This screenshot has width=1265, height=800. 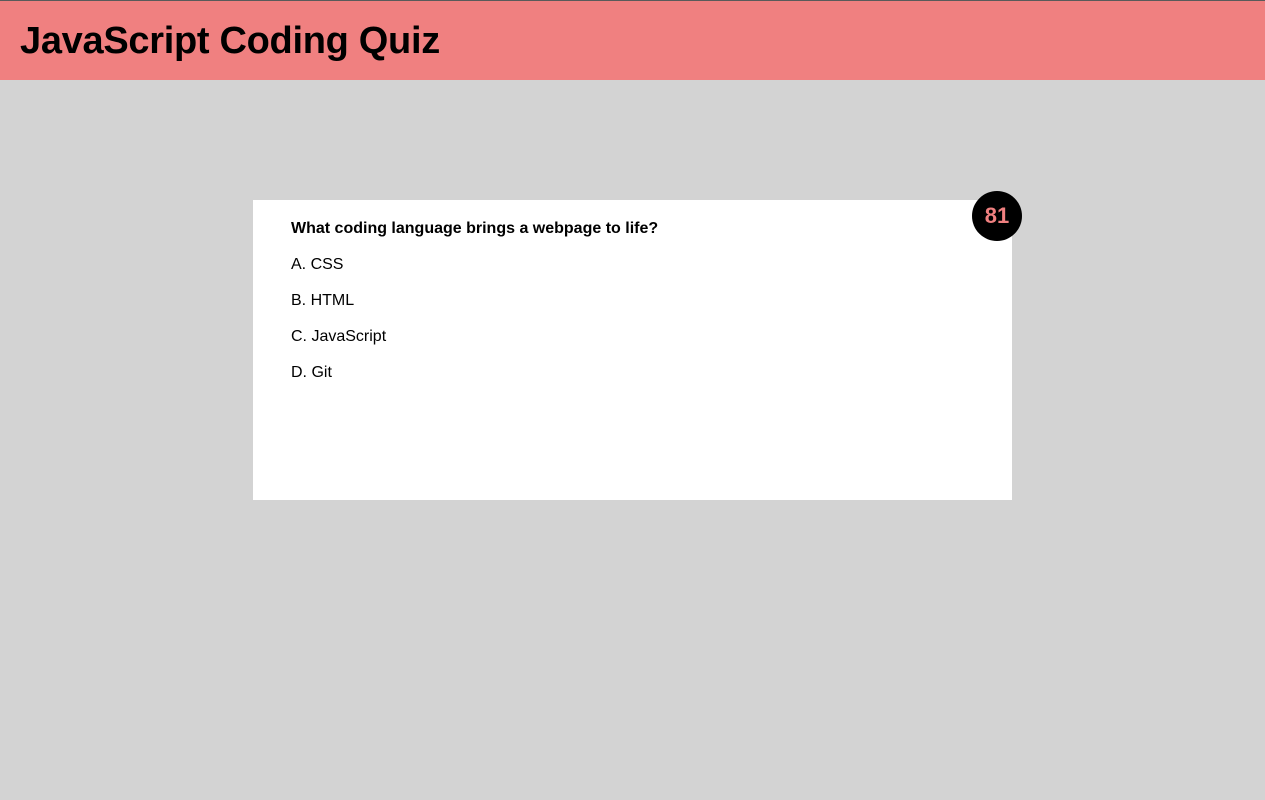 I want to click on answer-option-d: D. Git, so click(x=338, y=381).